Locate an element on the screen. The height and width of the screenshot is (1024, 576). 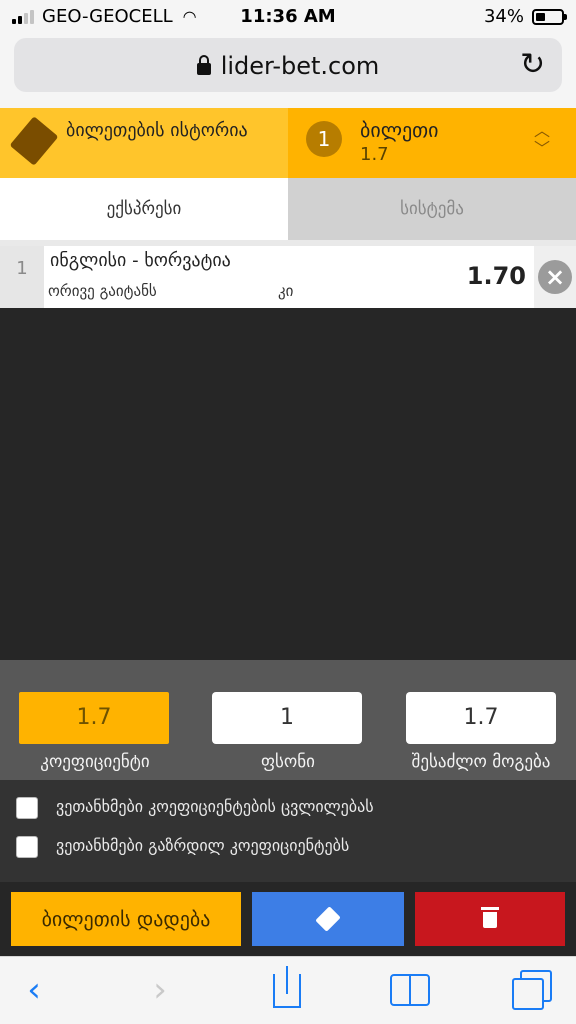
place-bet-button: ბილეთის დადება is located at coordinates (126, 919).